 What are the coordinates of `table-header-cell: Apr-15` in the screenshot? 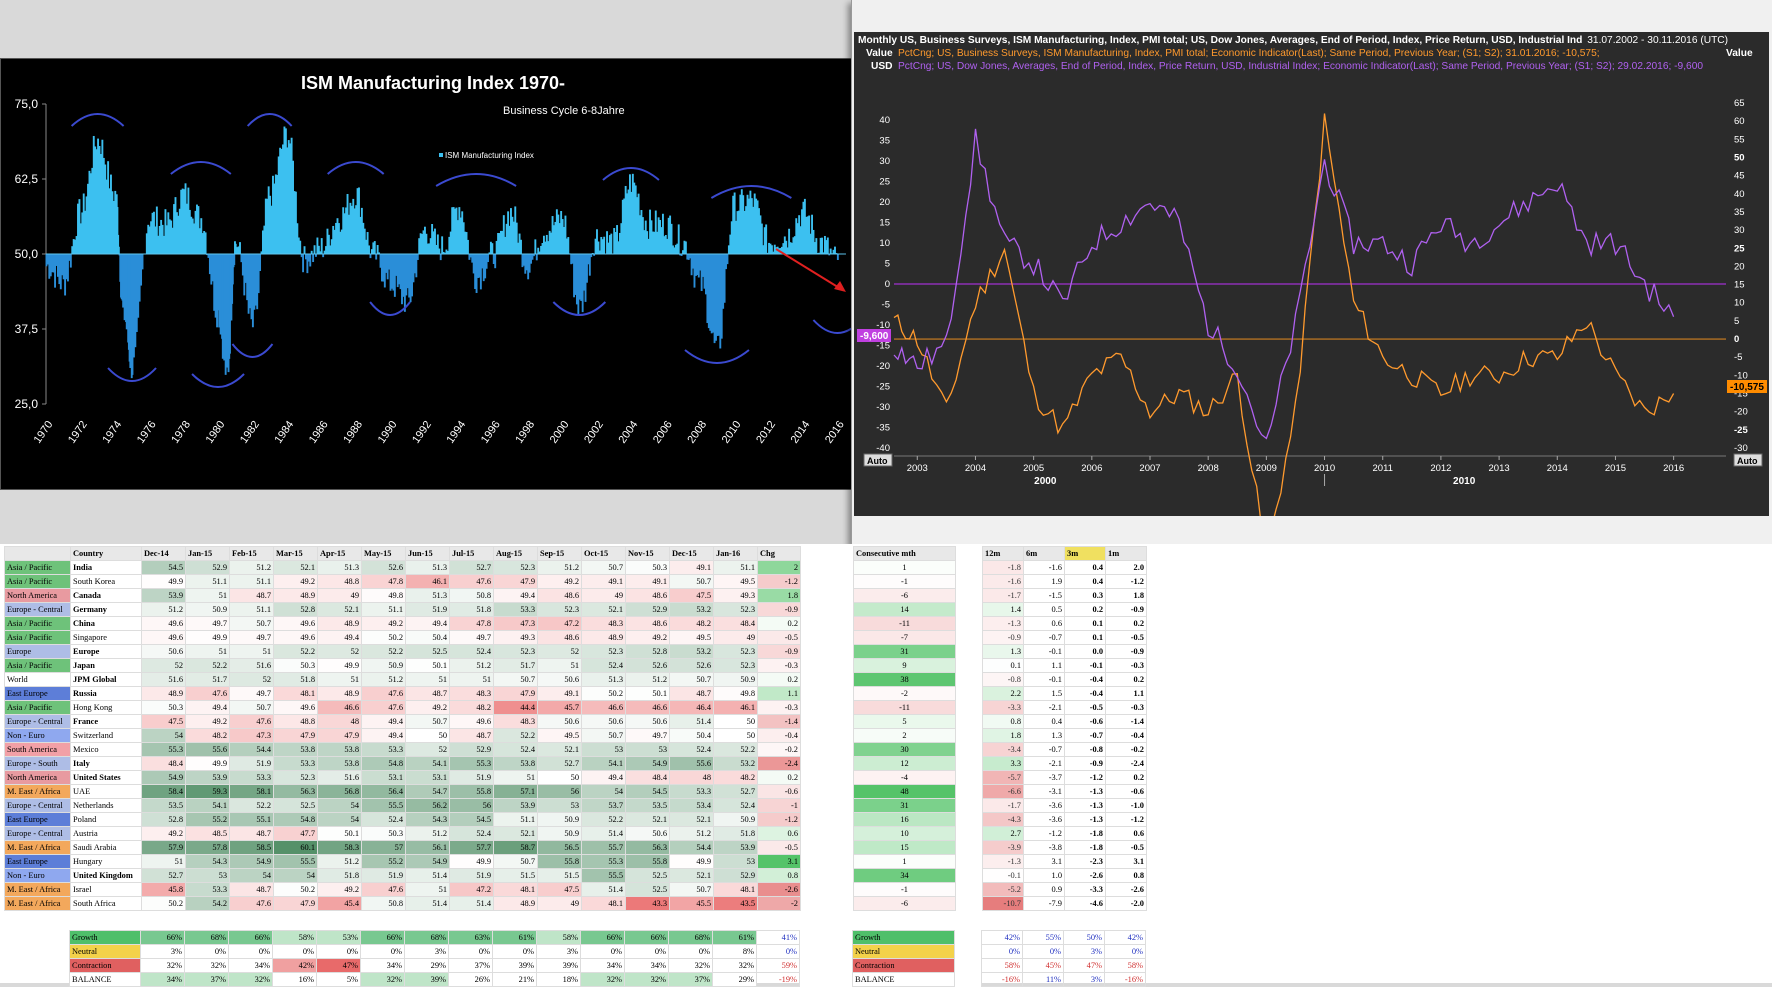 It's located at (340, 554).